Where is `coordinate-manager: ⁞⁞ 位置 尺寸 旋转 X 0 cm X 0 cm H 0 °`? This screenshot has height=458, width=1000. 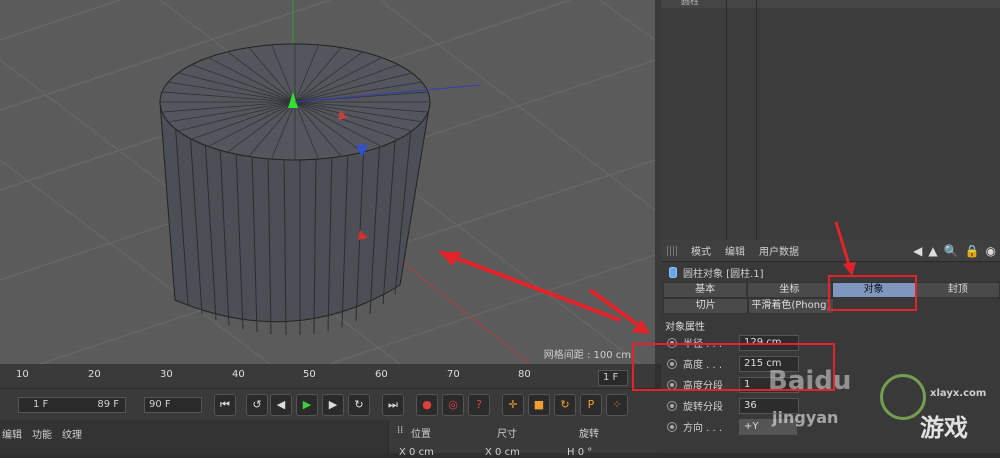
coordinate-manager: ⁞⁞ 位置 尺寸 旋转 X 0 cm X 0 cm H 0 ° is located at coordinates (524, 436).